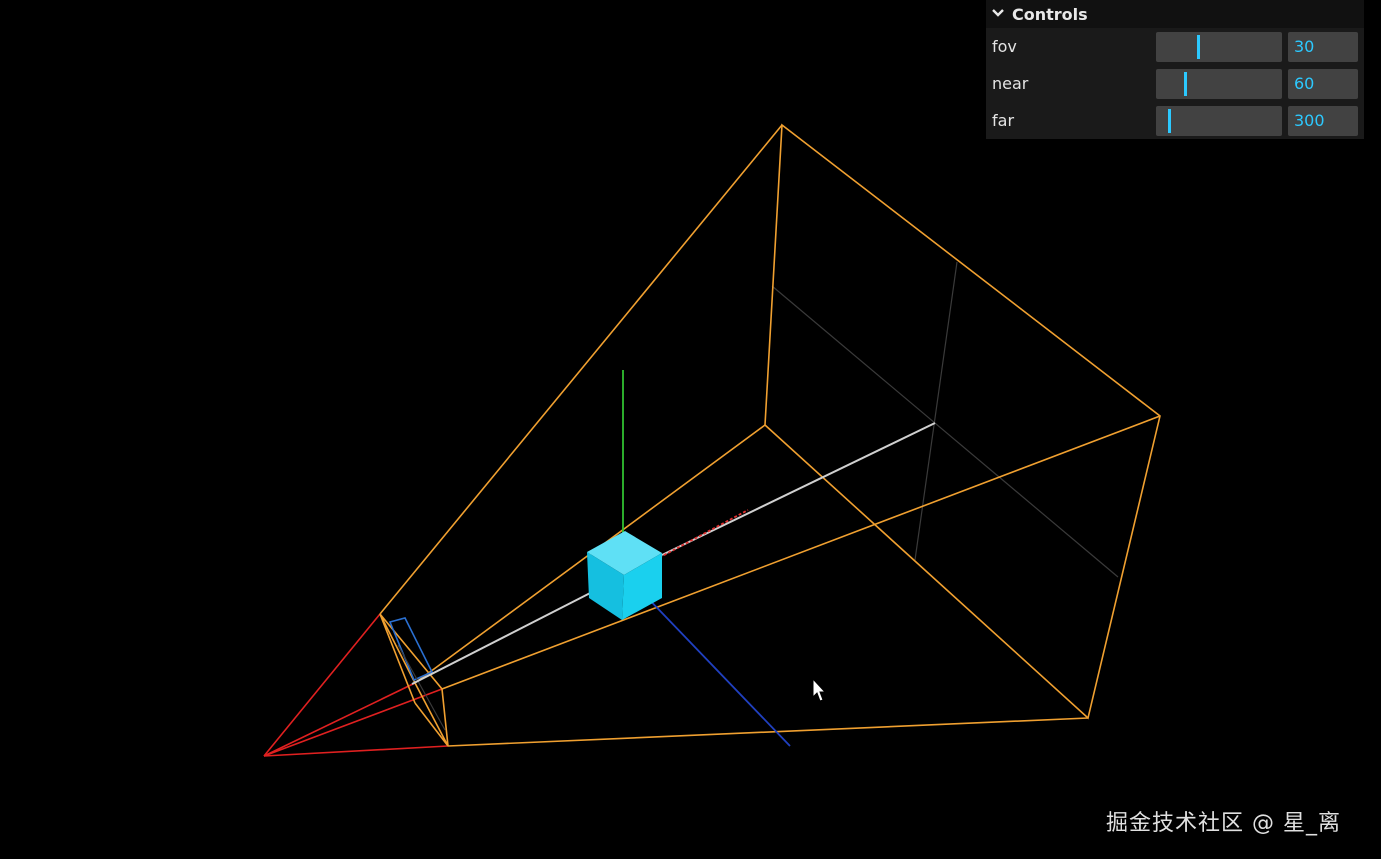  Describe the element at coordinates (701, 535) in the screenshot. I see `axis-x-line` at that location.